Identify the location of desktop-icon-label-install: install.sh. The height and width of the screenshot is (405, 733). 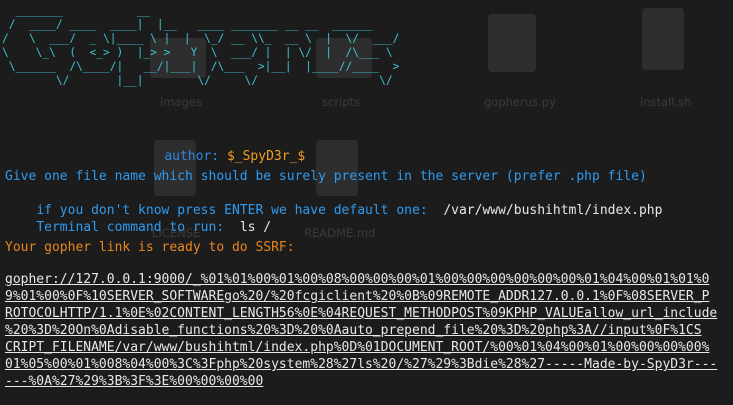
(666, 102).